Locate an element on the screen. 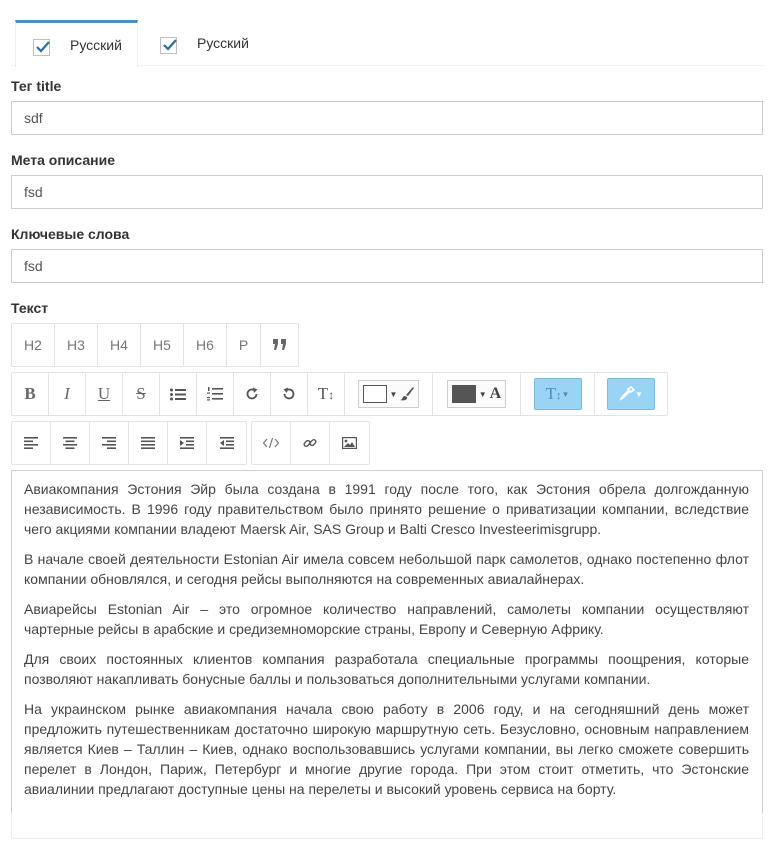 The image size is (776, 841). quote-icon is located at coordinates (279, 344).